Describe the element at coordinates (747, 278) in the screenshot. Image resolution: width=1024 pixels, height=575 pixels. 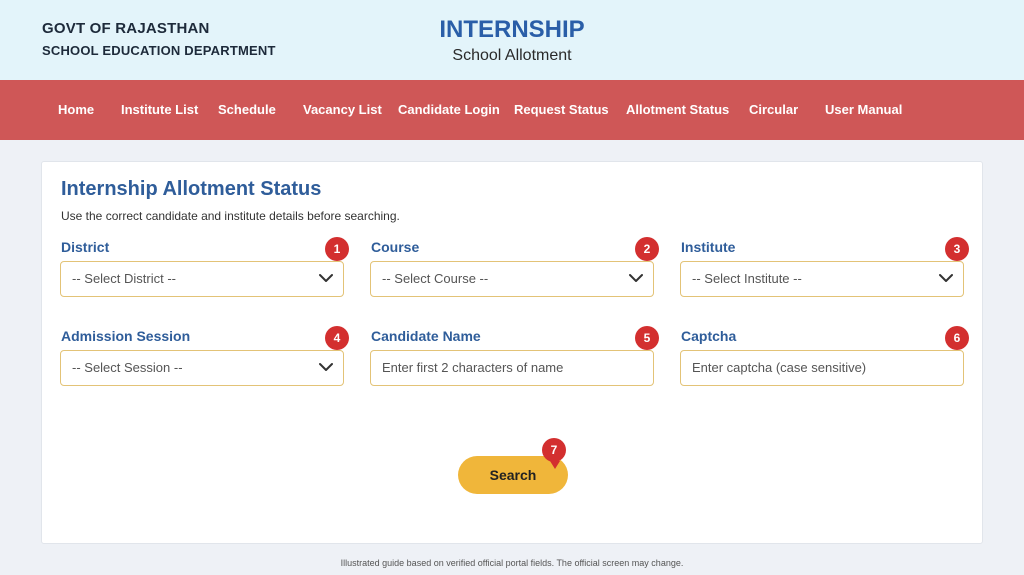
I see `institute-select-value: -- Select Institute --` at that location.